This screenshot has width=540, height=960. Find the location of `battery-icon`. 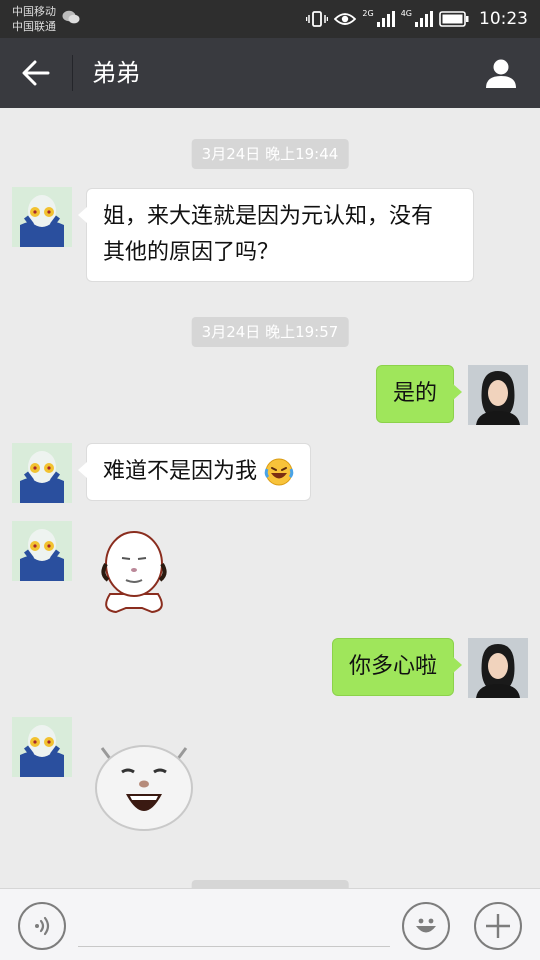

battery-icon is located at coordinates (454, 19).